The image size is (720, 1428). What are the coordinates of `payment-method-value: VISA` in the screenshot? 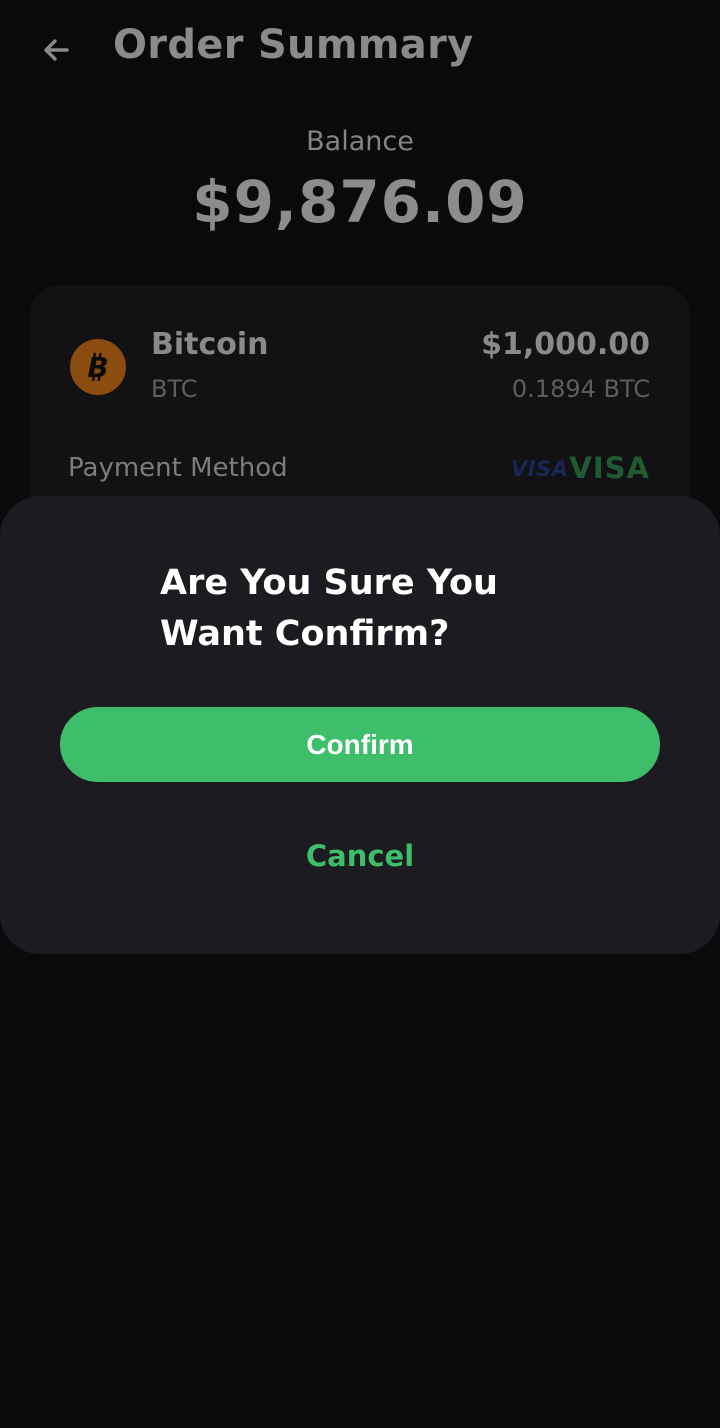 It's located at (609, 468).